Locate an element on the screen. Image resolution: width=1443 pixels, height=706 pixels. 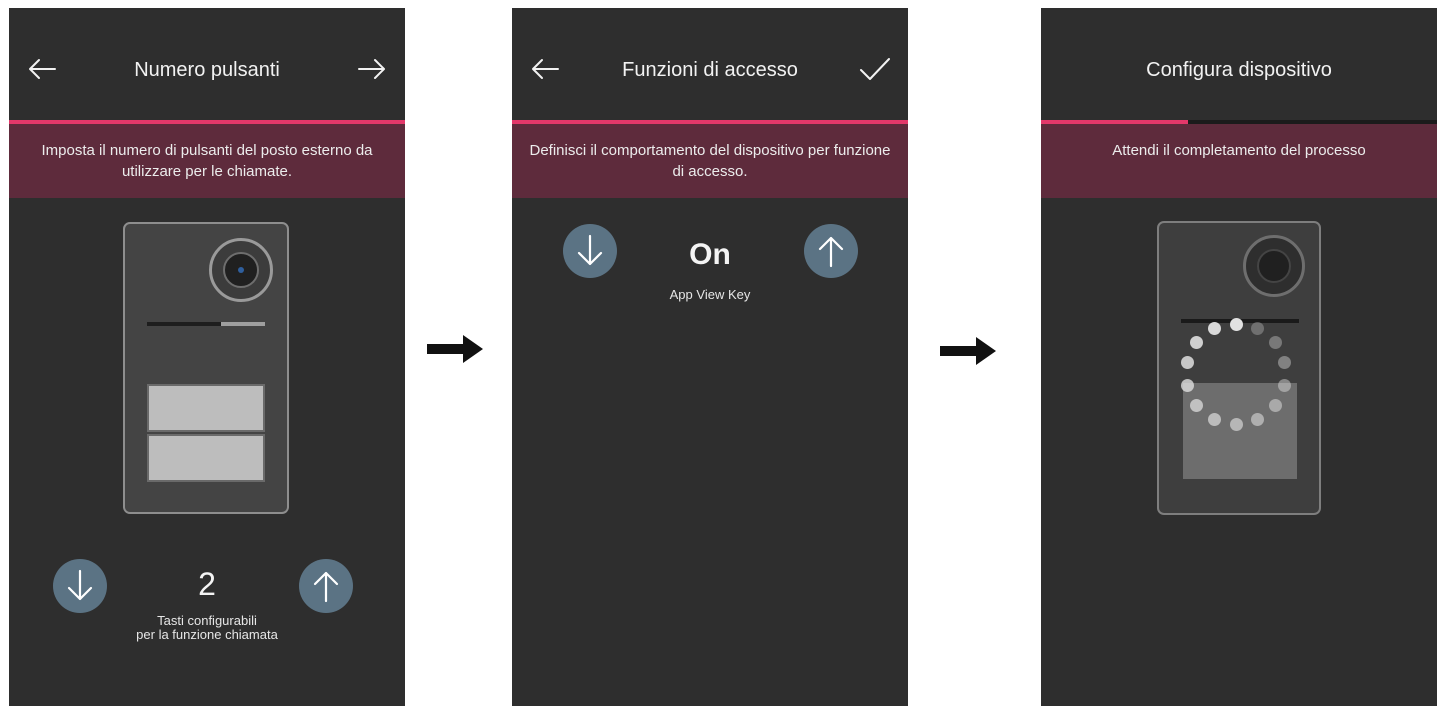
page-title: Numero pulsanti is located at coordinates (207, 70).